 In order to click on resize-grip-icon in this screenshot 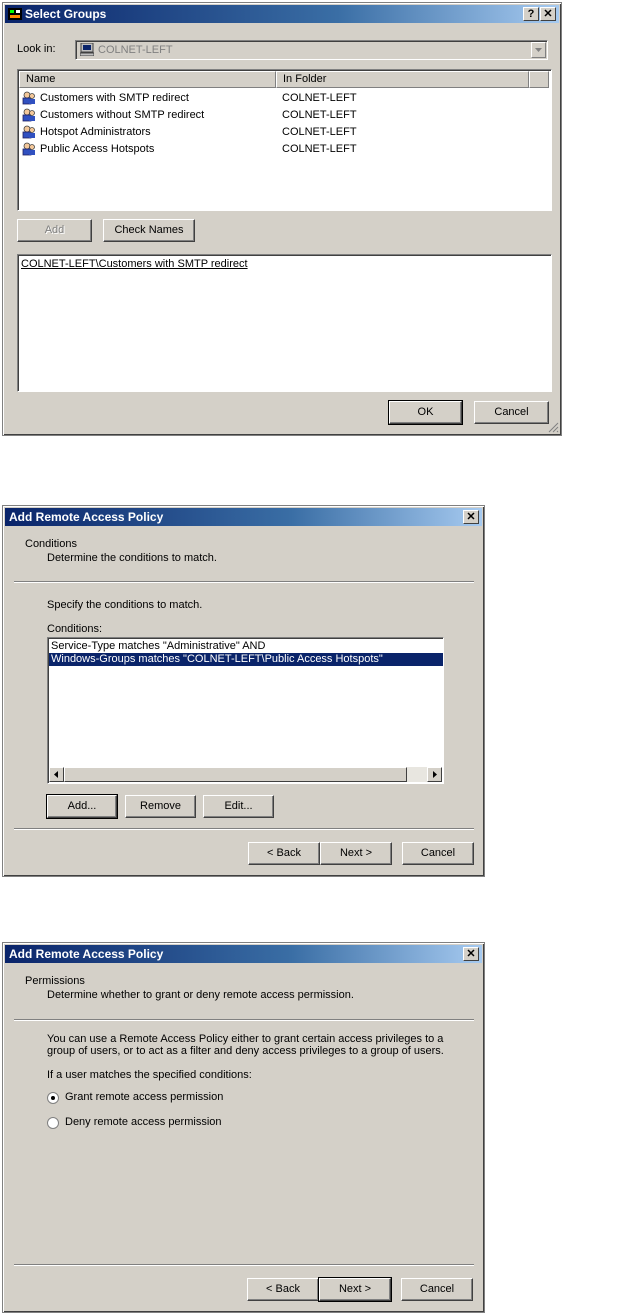, I will do `click(553, 427)`.